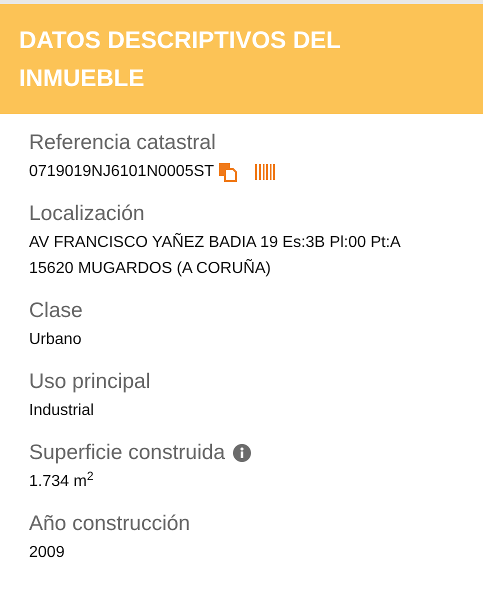  Describe the element at coordinates (228, 172) in the screenshot. I see `copy-icon` at that location.